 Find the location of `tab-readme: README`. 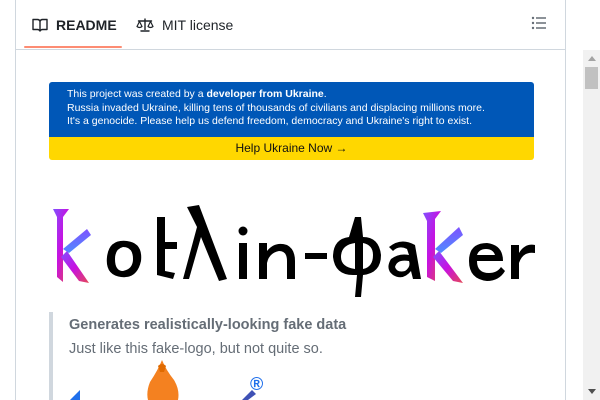

tab-readme: README is located at coordinates (74, 24).